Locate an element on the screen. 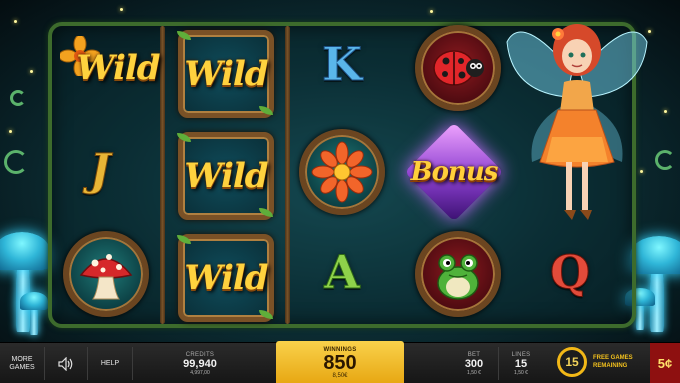 The width and height of the screenshot is (680, 383). letter-j-symbol: J is located at coordinates (100, 170).